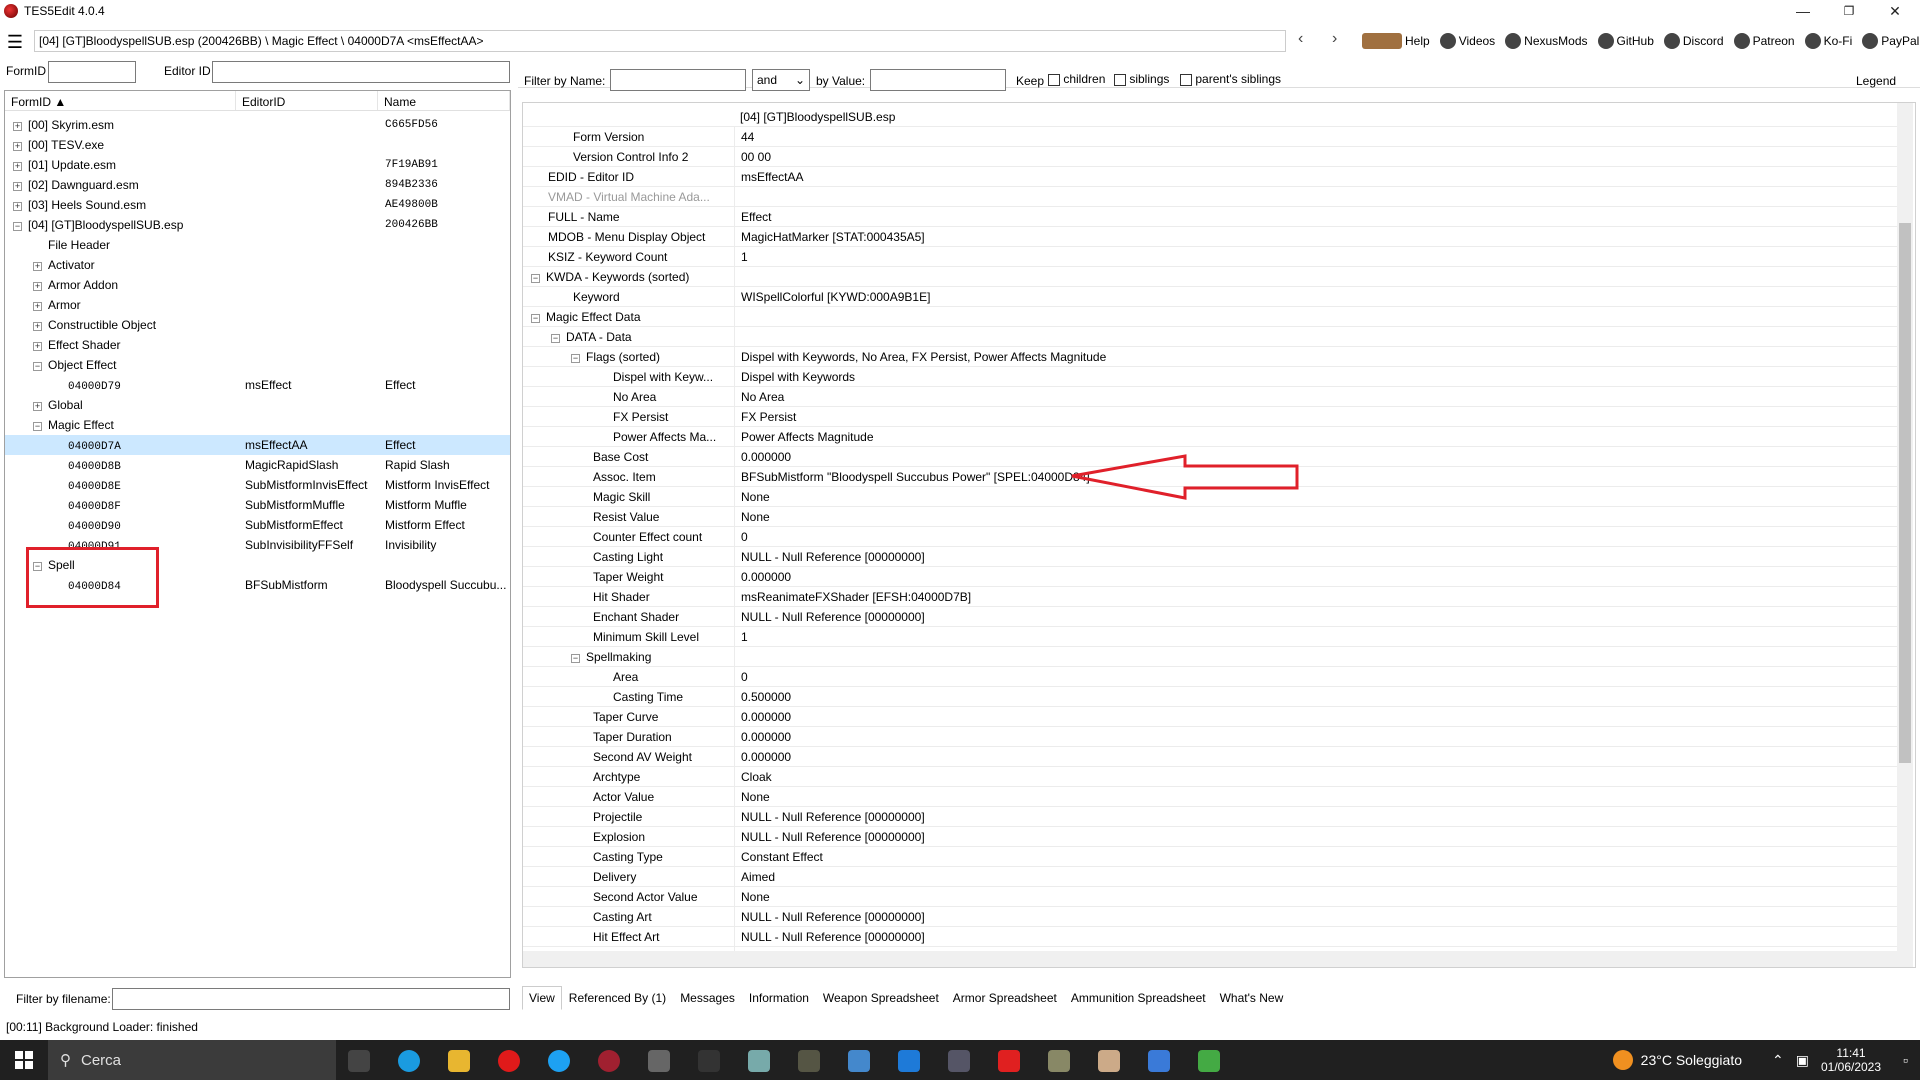  I want to click on forward-arrow-icon: ›, so click(1334, 39).